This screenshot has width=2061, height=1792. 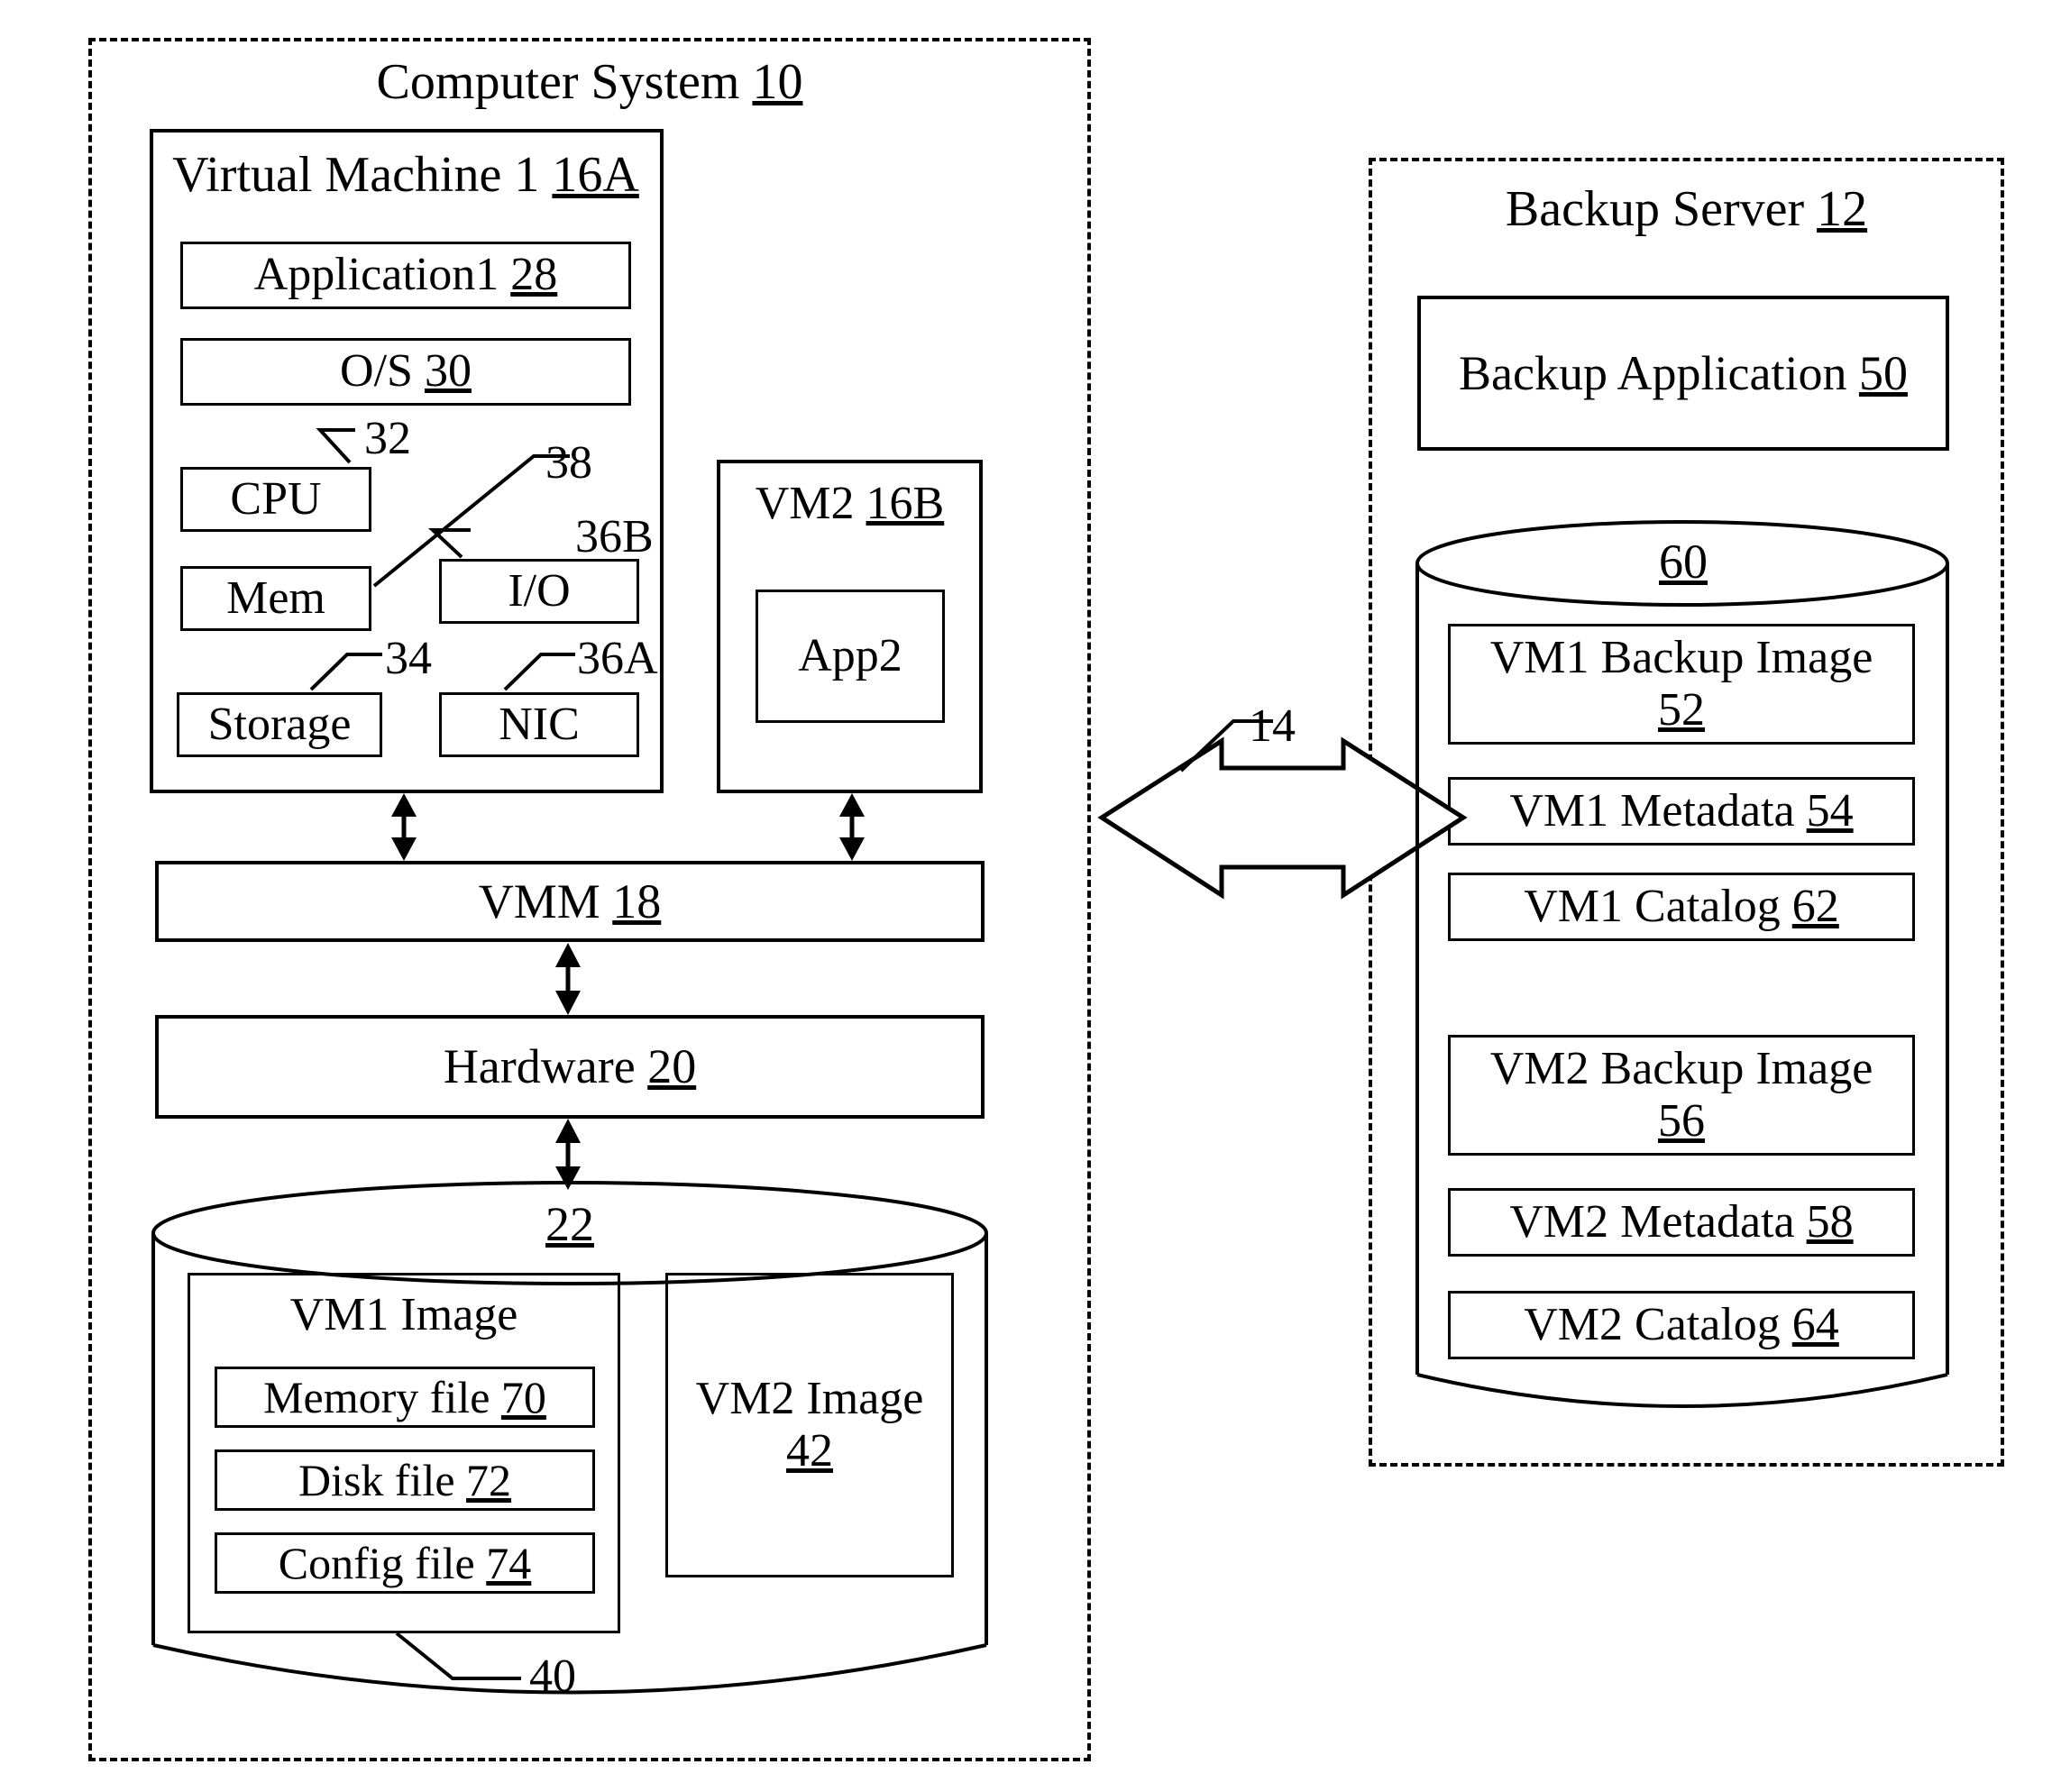 I want to click on vm1-catalog-label: VM1 Catalog, so click(x=1652, y=906).